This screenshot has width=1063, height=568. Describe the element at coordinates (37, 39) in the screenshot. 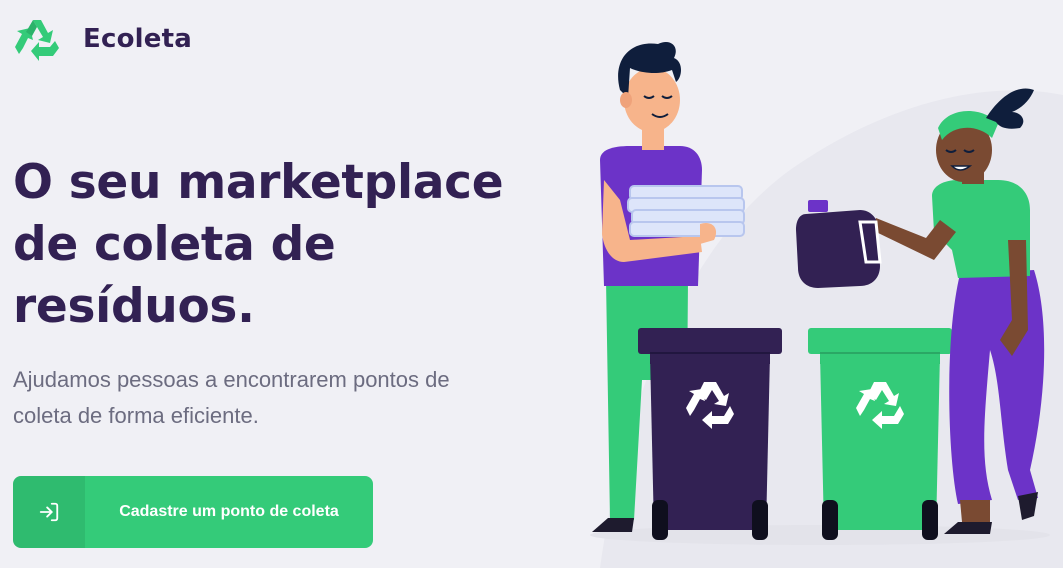

I see `recycle-icon` at that location.